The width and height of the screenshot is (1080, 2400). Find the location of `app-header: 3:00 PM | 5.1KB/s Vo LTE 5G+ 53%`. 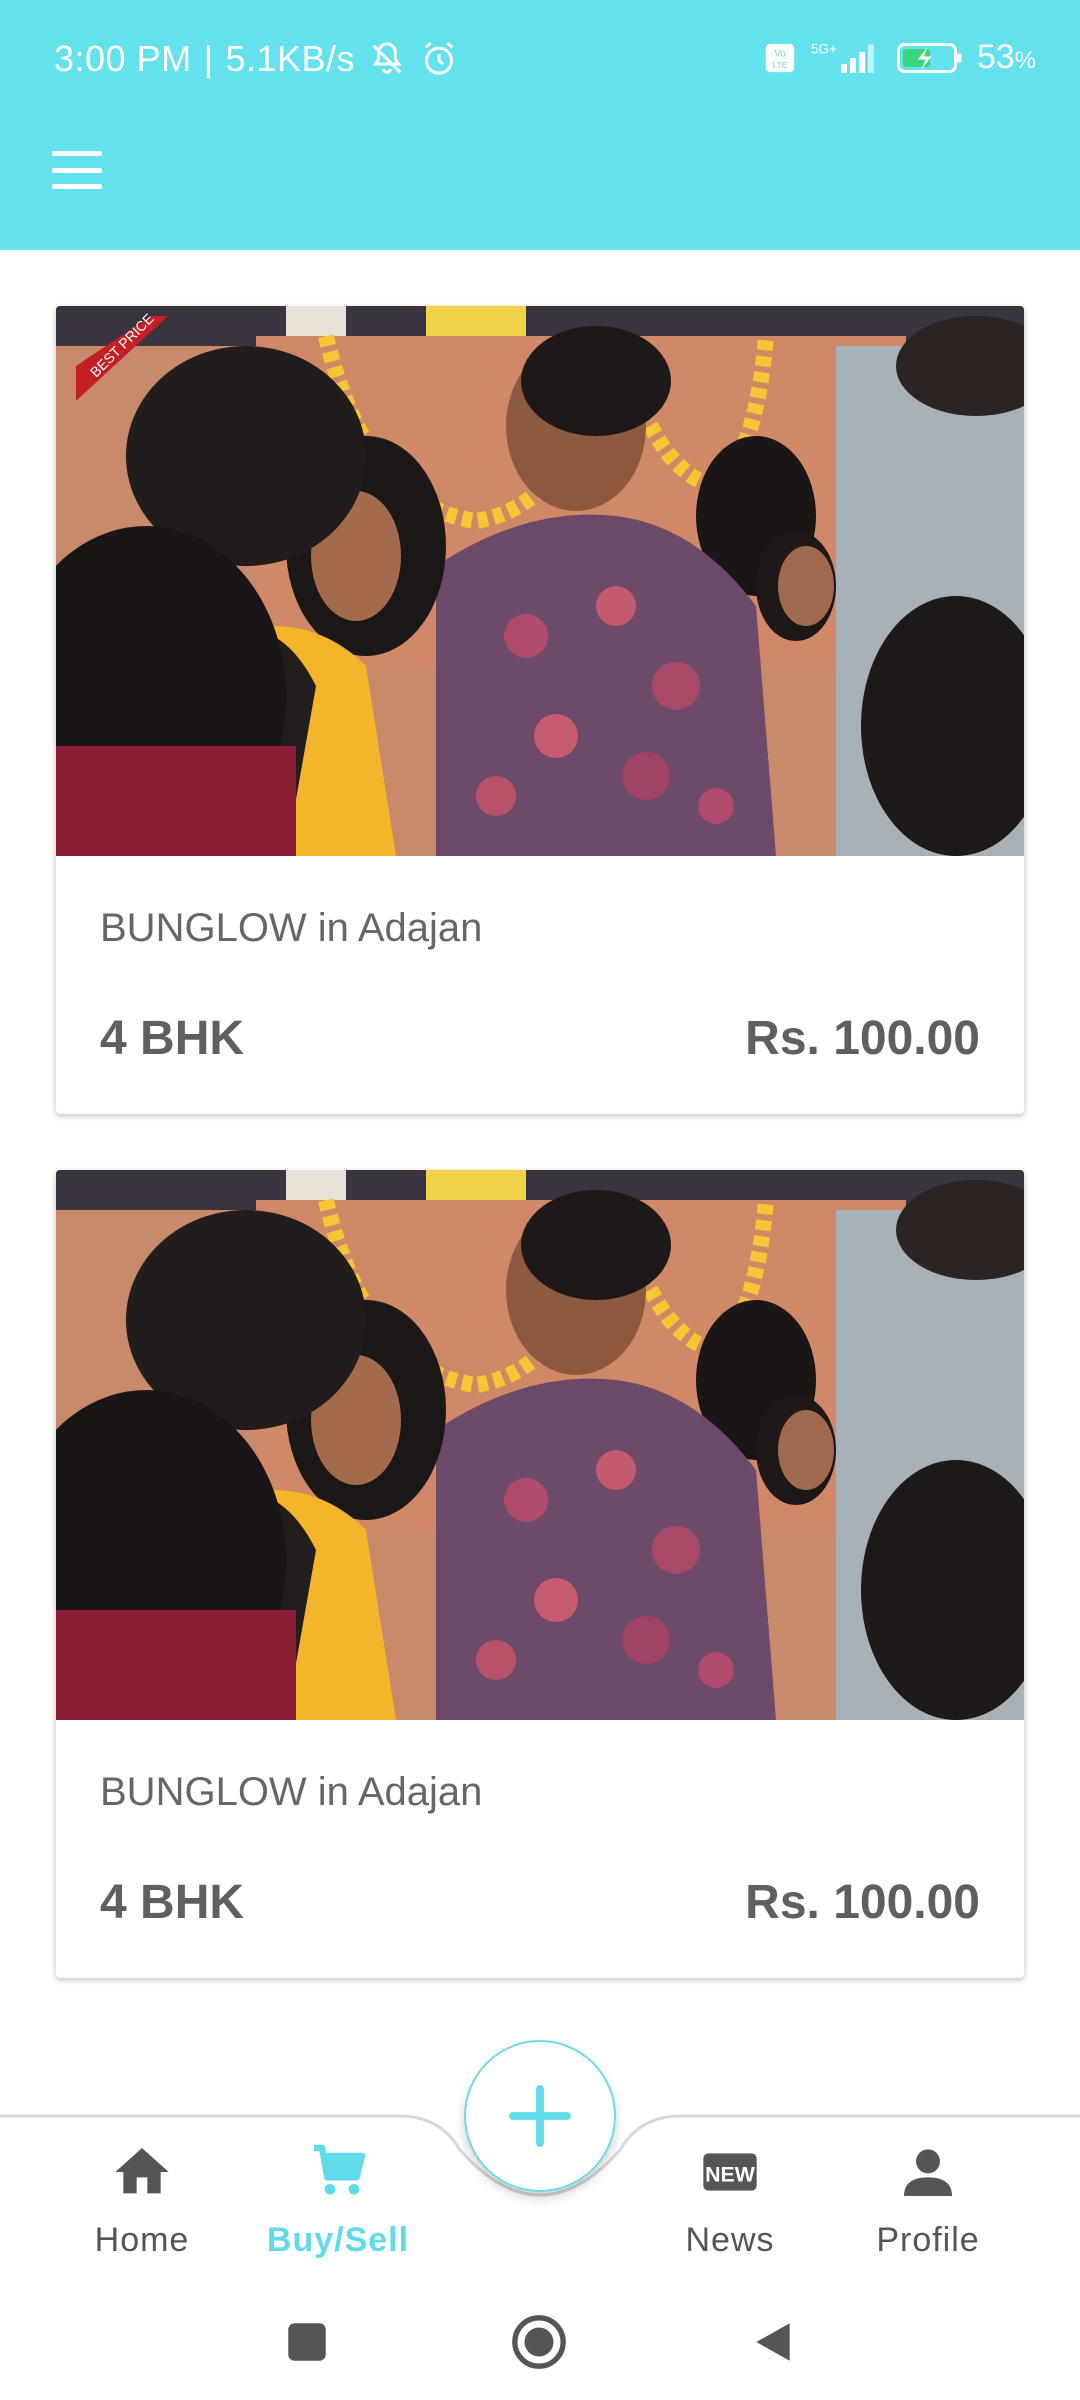

app-header: 3:00 PM | 5.1KB/s Vo LTE 5G+ 53% is located at coordinates (540, 125).